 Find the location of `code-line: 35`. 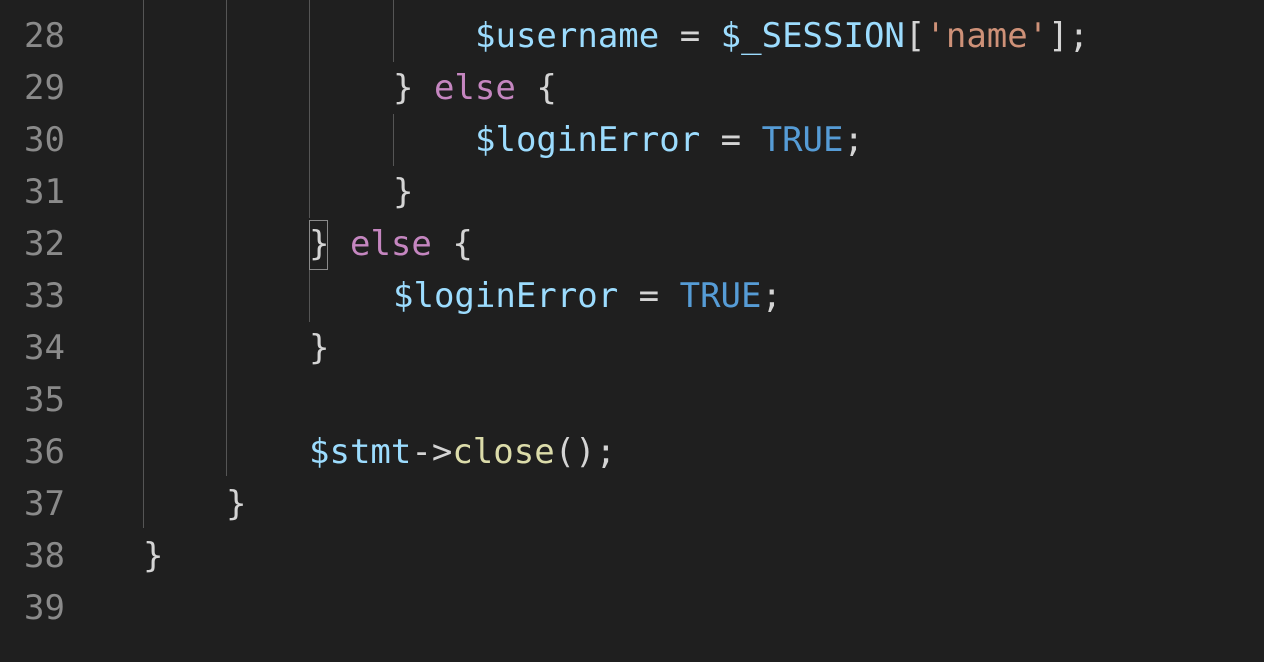

code-line: 35 is located at coordinates (632, 400).